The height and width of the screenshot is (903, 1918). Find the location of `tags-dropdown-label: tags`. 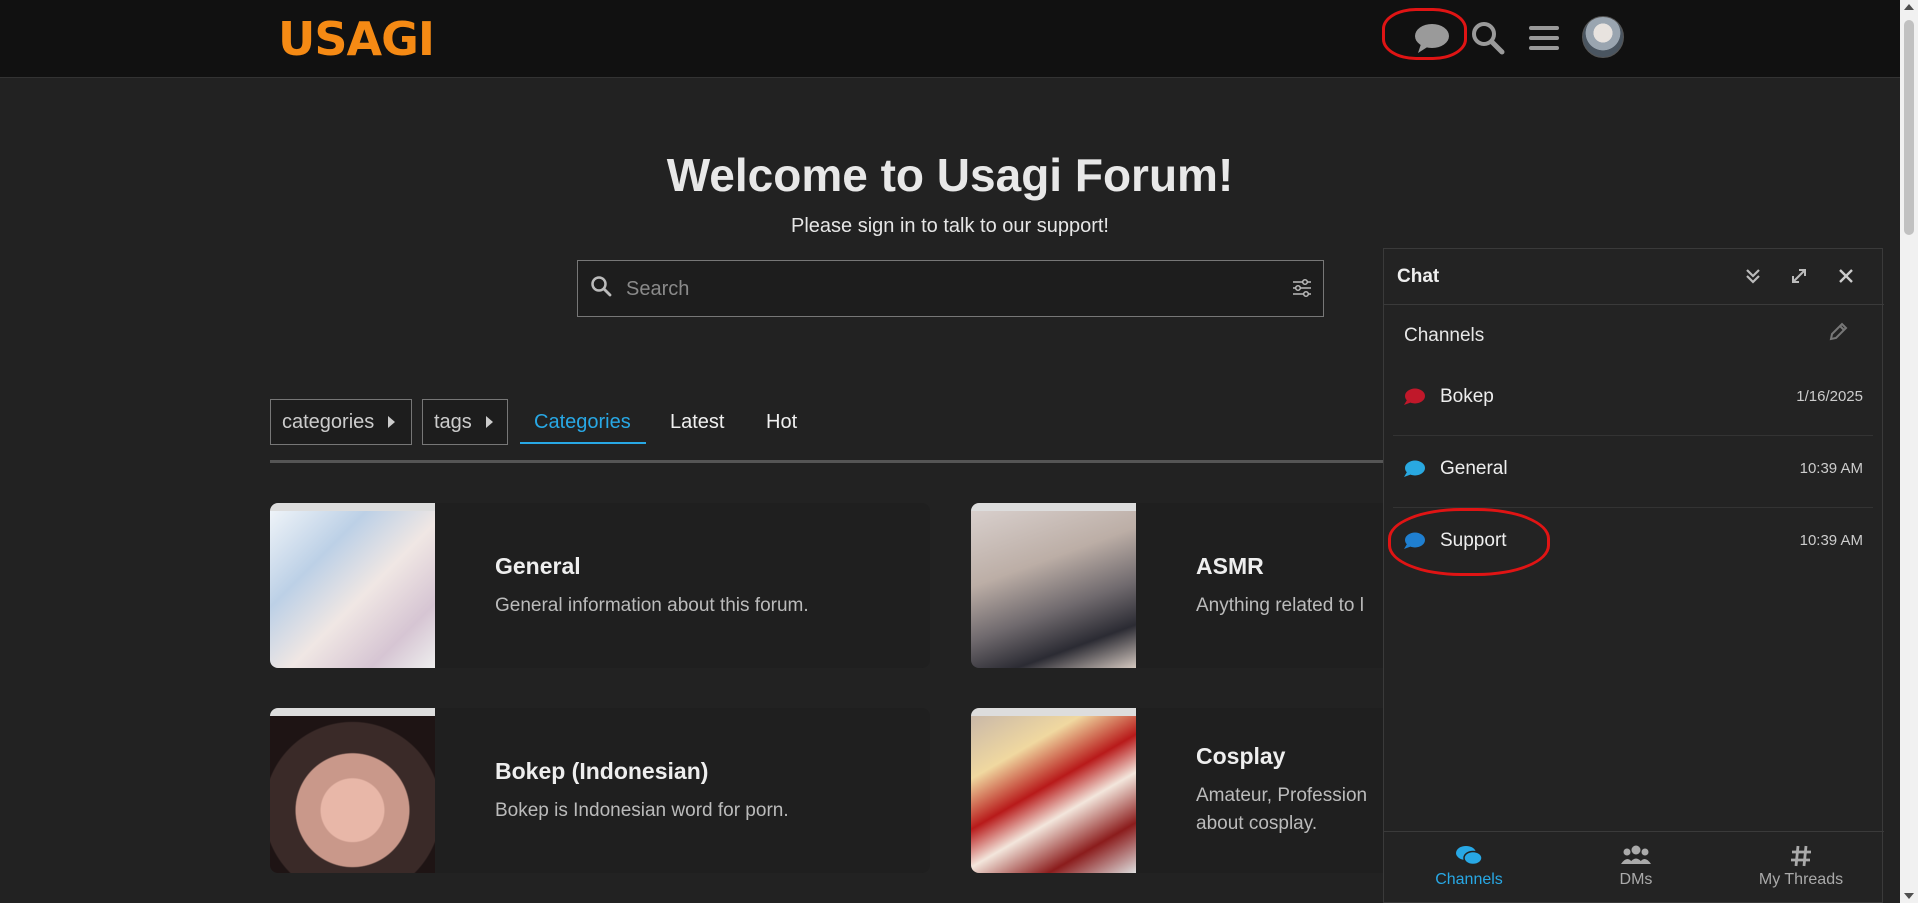

tags-dropdown-label: tags is located at coordinates (453, 421).